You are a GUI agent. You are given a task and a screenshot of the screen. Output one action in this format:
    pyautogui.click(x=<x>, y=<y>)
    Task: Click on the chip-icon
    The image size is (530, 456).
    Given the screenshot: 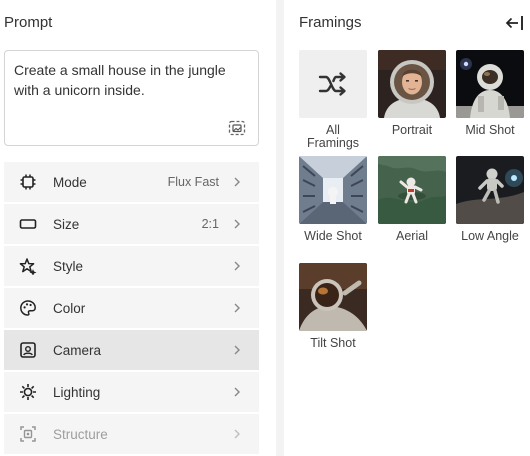 What is the action you would take?
    pyautogui.click(x=28, y=182)
    